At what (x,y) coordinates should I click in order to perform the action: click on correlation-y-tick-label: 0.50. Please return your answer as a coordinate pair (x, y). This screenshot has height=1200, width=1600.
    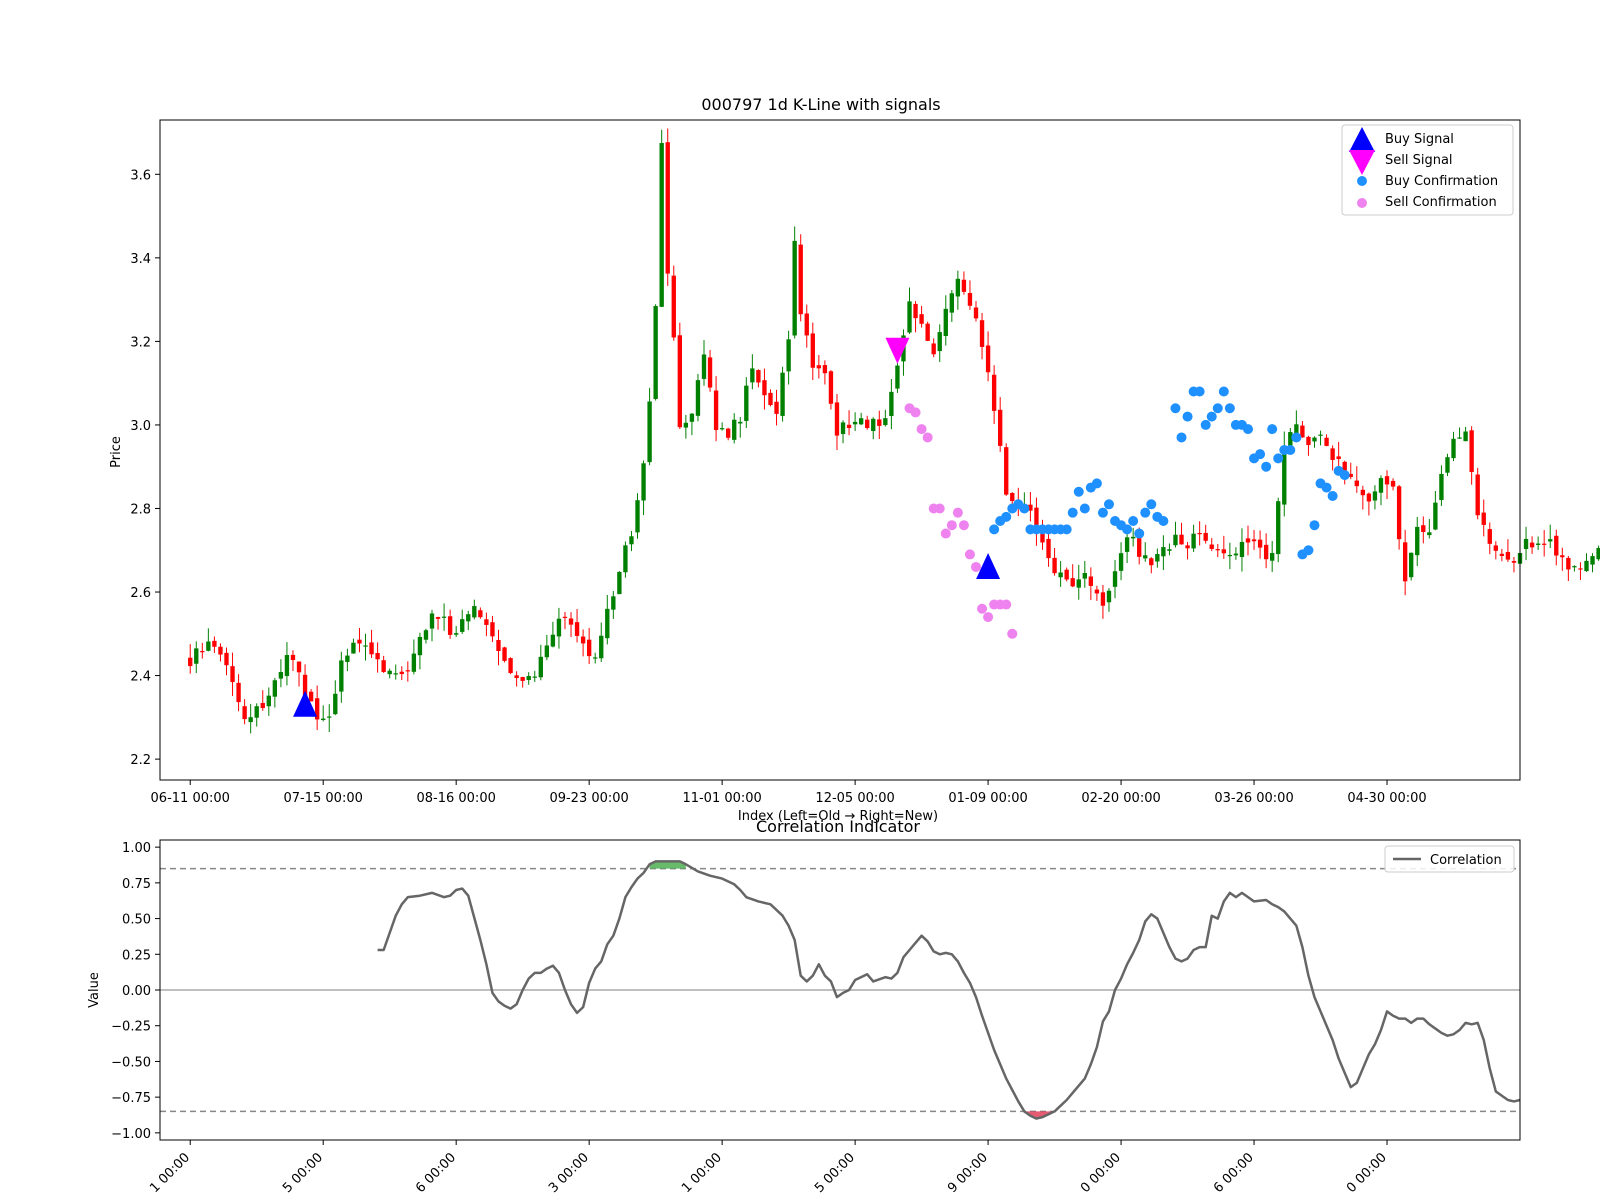
    Looking at the image, I should click on (136, 920).